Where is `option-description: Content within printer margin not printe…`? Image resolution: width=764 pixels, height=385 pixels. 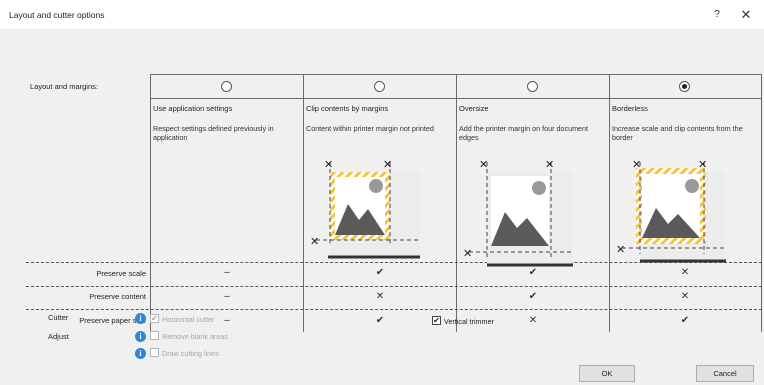 option-description: Content within printer margin not printe… is located at coordinates (370, 128).